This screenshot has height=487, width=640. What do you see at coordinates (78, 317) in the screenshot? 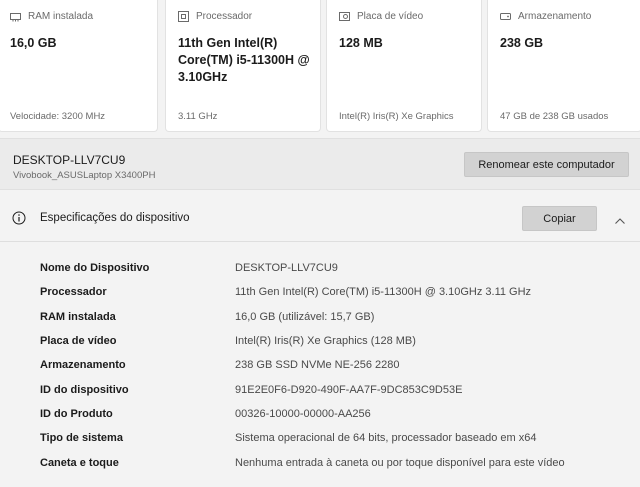
I see `spec-key: RAM instalada` at bounding box center [78, 317].